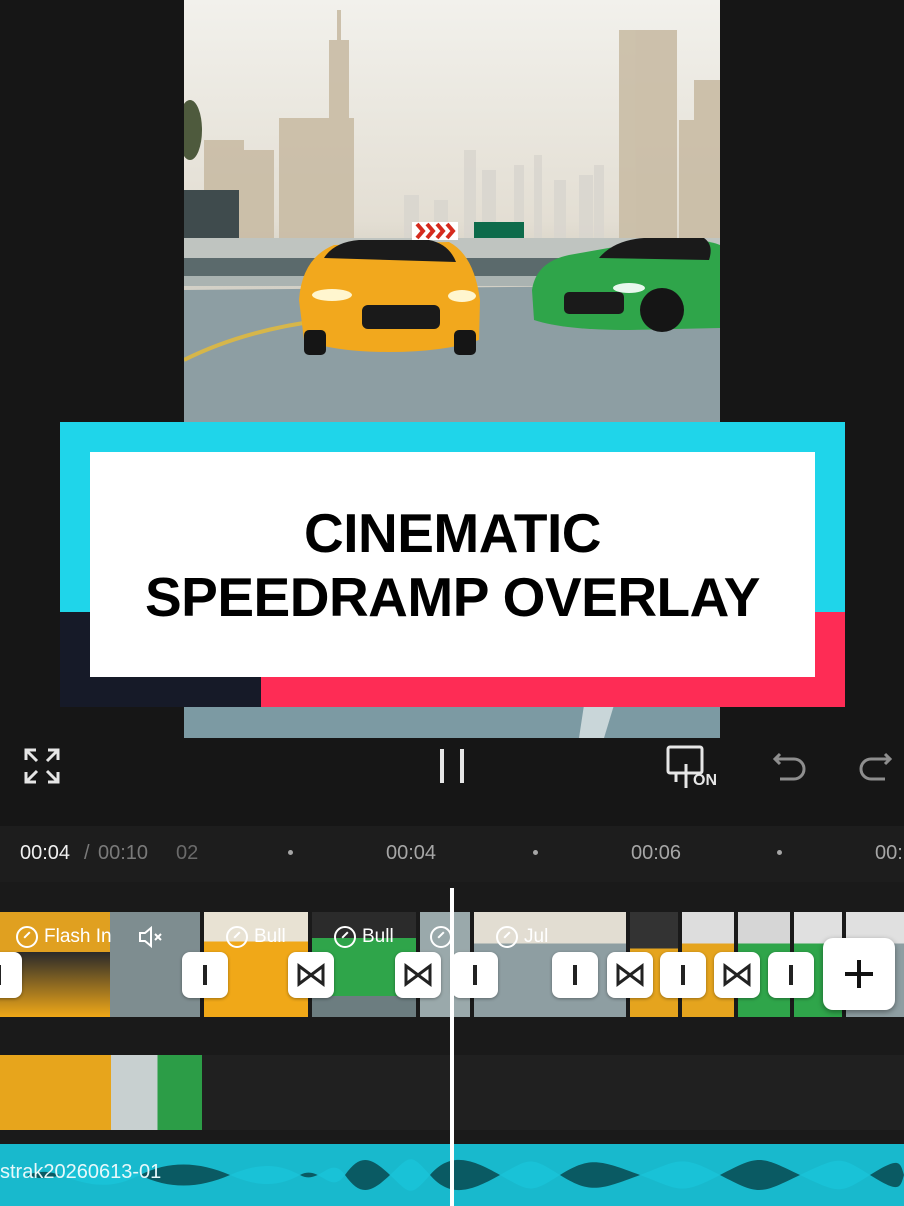 This screenshot has height=1206, width=904. I want to click on time-ruler: 00:04 / 00:10 02 00:04 00:06 00:, so click(452, 854).